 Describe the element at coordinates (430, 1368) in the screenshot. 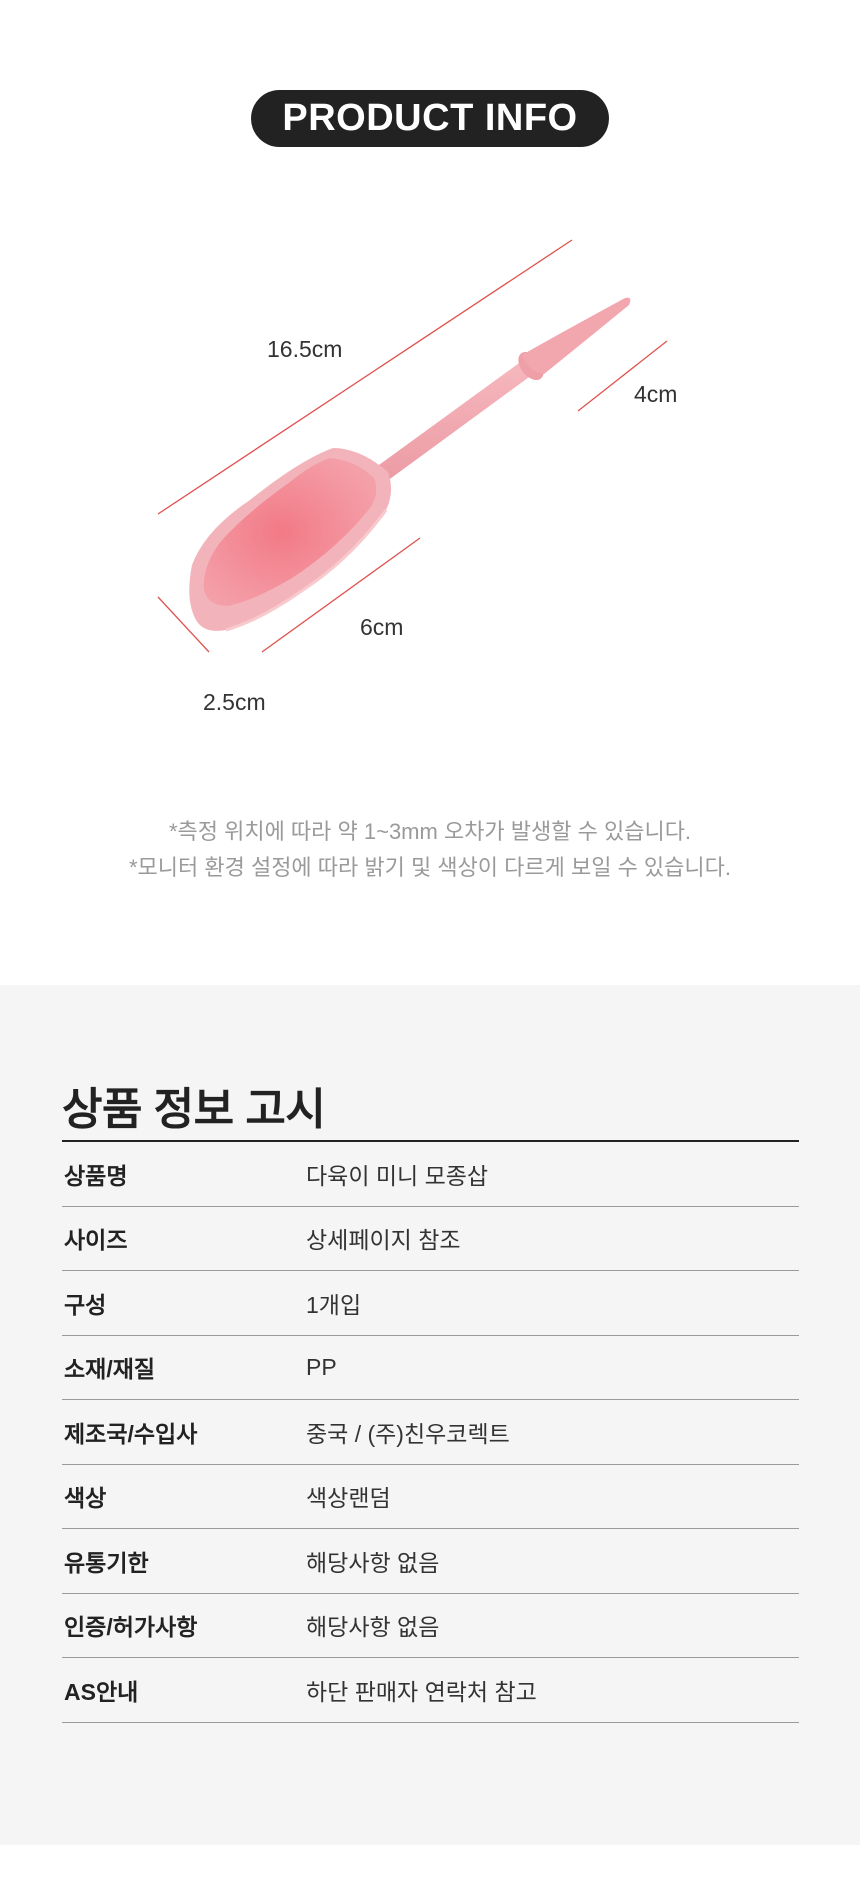

I see `table-row: 소재/재질 PP` at that location.